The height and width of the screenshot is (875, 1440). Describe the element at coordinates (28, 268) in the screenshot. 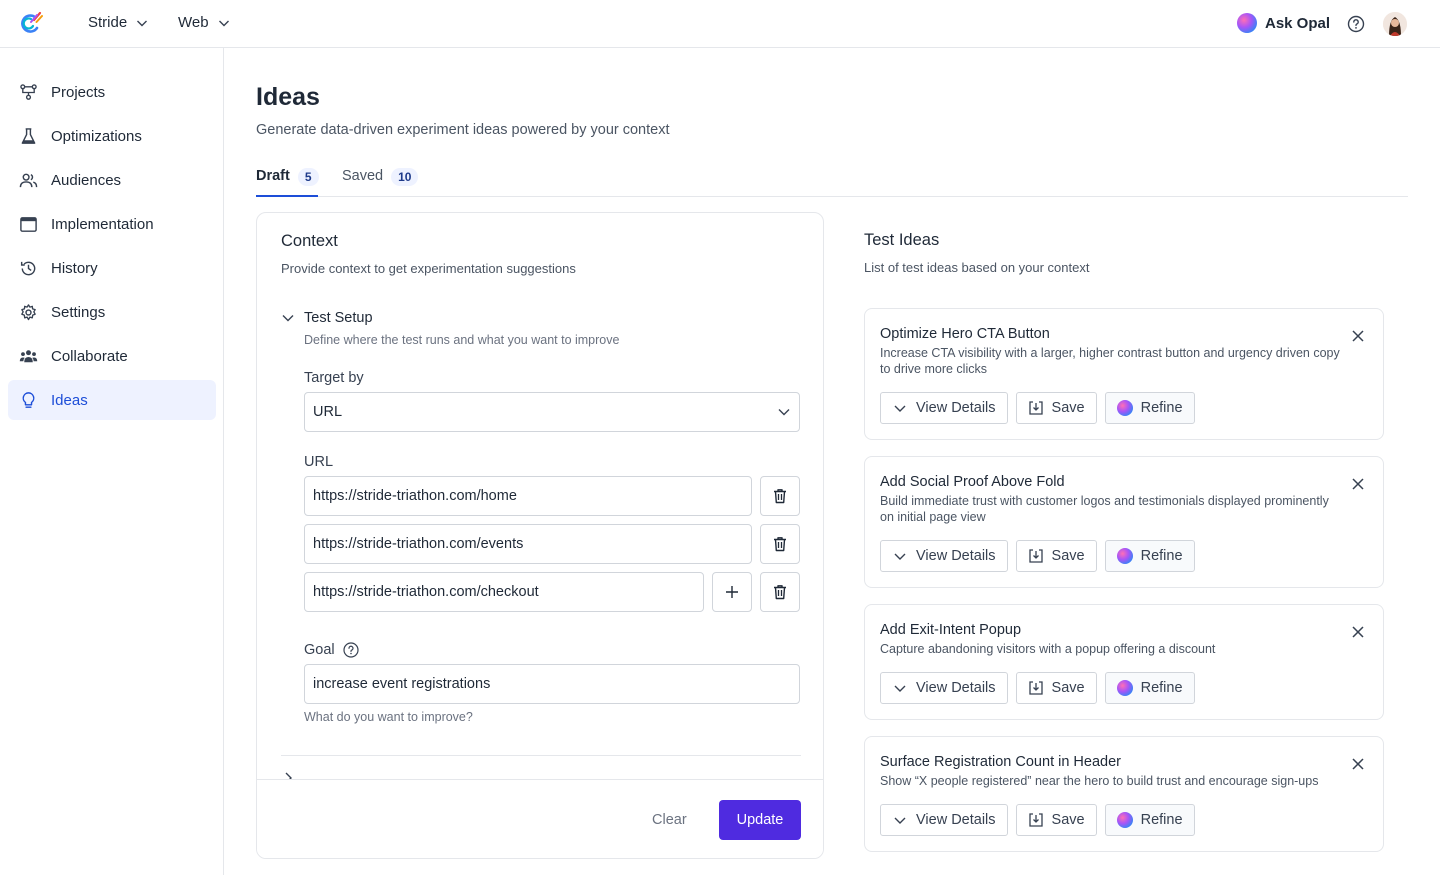

I see `history-icon` at that location.